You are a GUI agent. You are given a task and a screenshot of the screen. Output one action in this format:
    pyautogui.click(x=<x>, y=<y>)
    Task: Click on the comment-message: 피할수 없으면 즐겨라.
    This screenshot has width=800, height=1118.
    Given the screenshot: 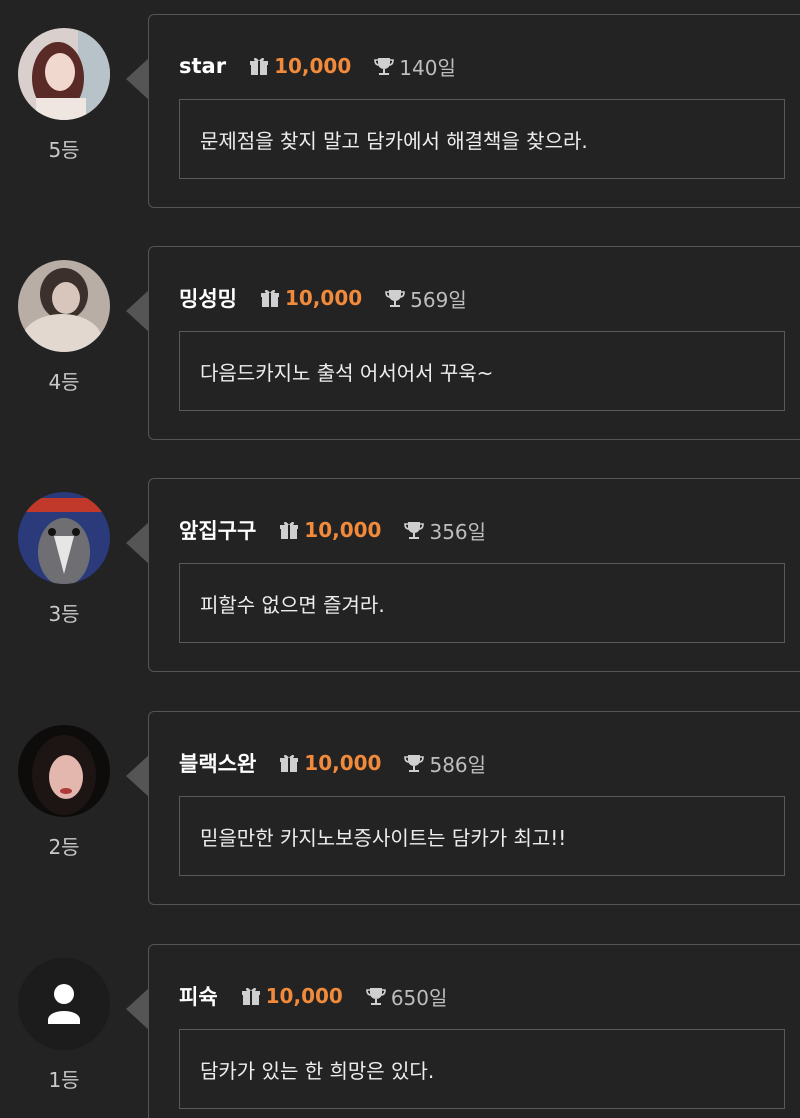 What is the action you would take?
    pyautogui.click(x=482, y=603)
    